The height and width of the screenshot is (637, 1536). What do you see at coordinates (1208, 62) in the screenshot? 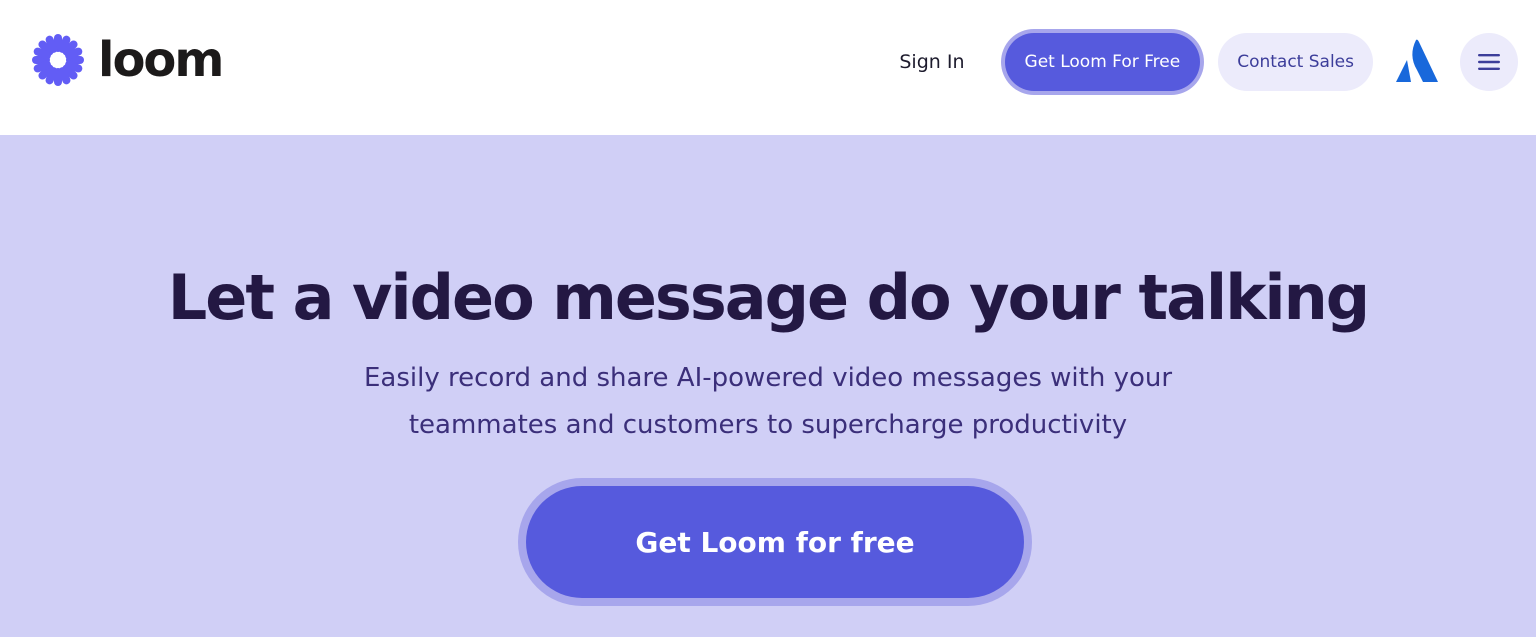
I see `top-nav: Sign In Get Loom For Free Contact Sales` at bounding box center [1208, 62].